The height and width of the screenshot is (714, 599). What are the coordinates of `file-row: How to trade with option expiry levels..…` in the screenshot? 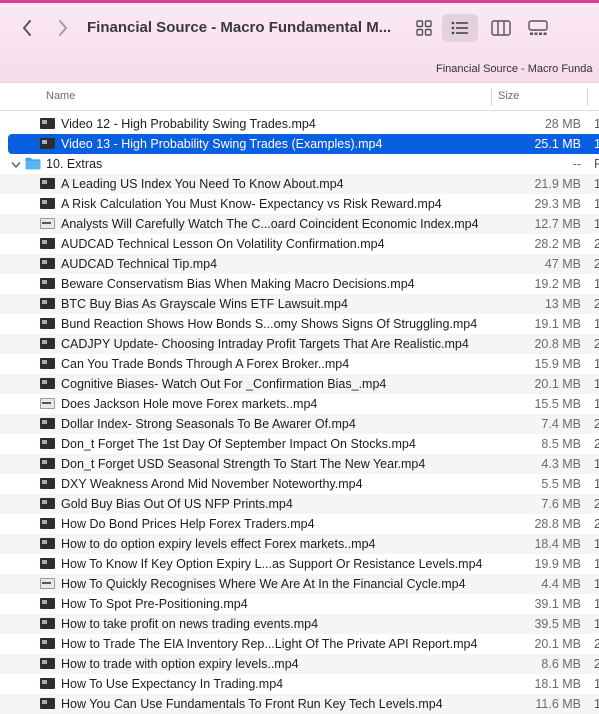 It's located at (299, 664).